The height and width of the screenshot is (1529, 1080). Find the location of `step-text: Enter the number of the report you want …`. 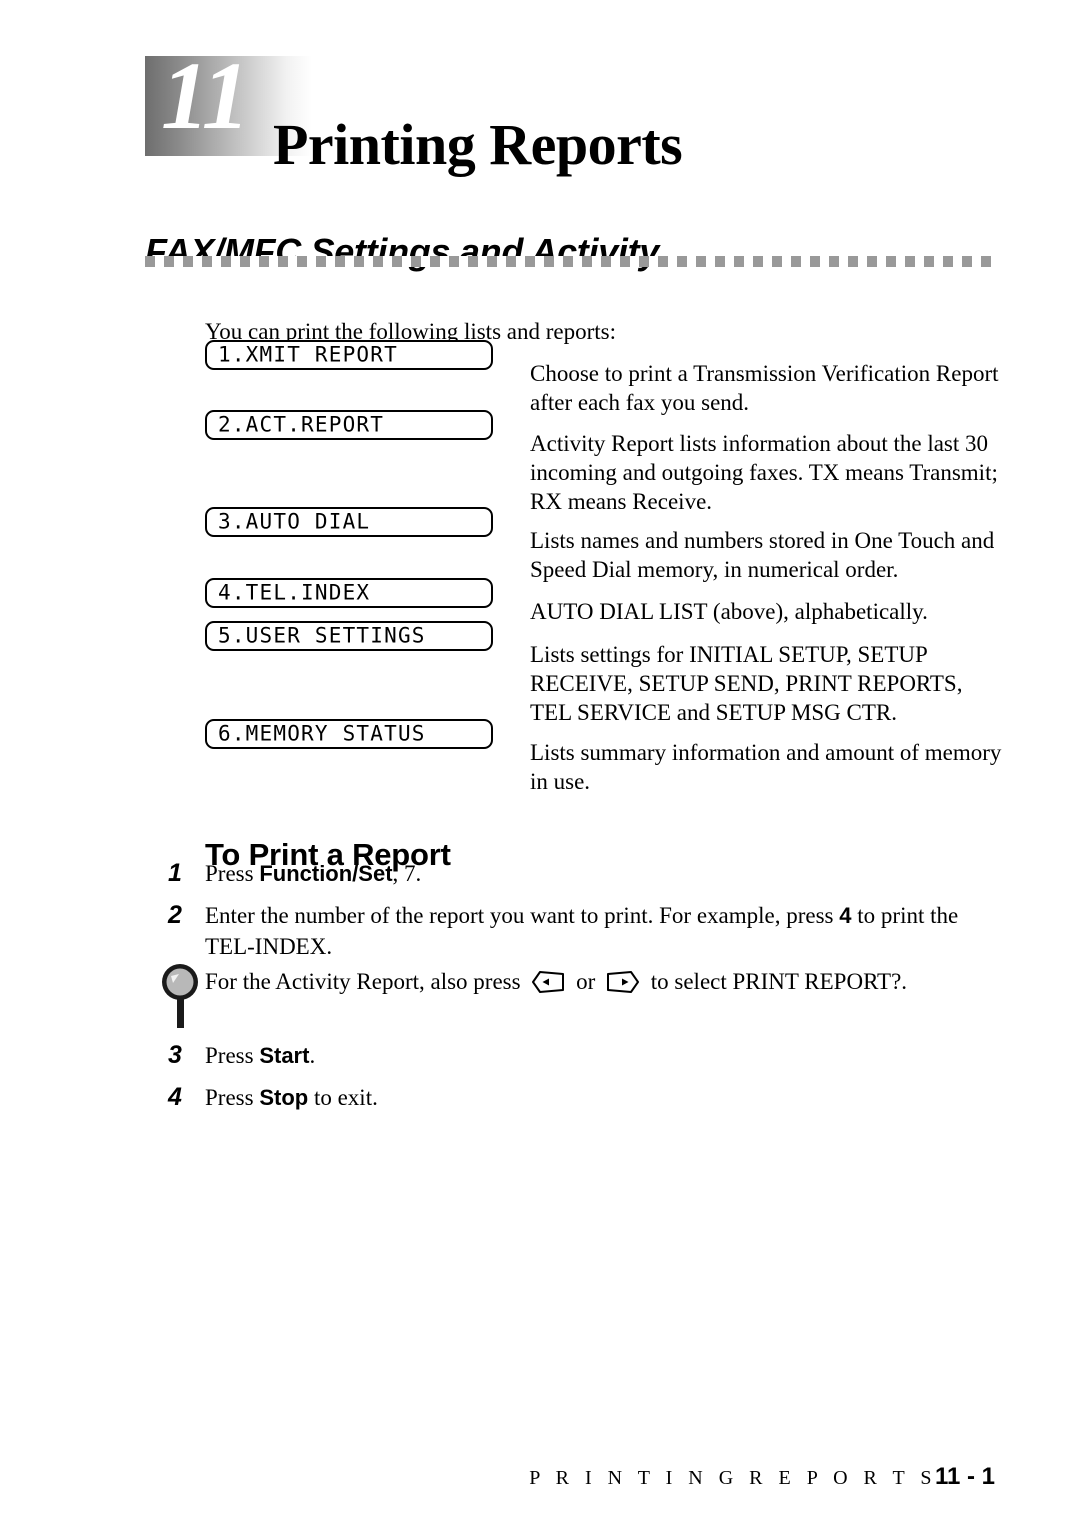

step-text: Enter the number of the report you want … is located at coordinates (605, 931).